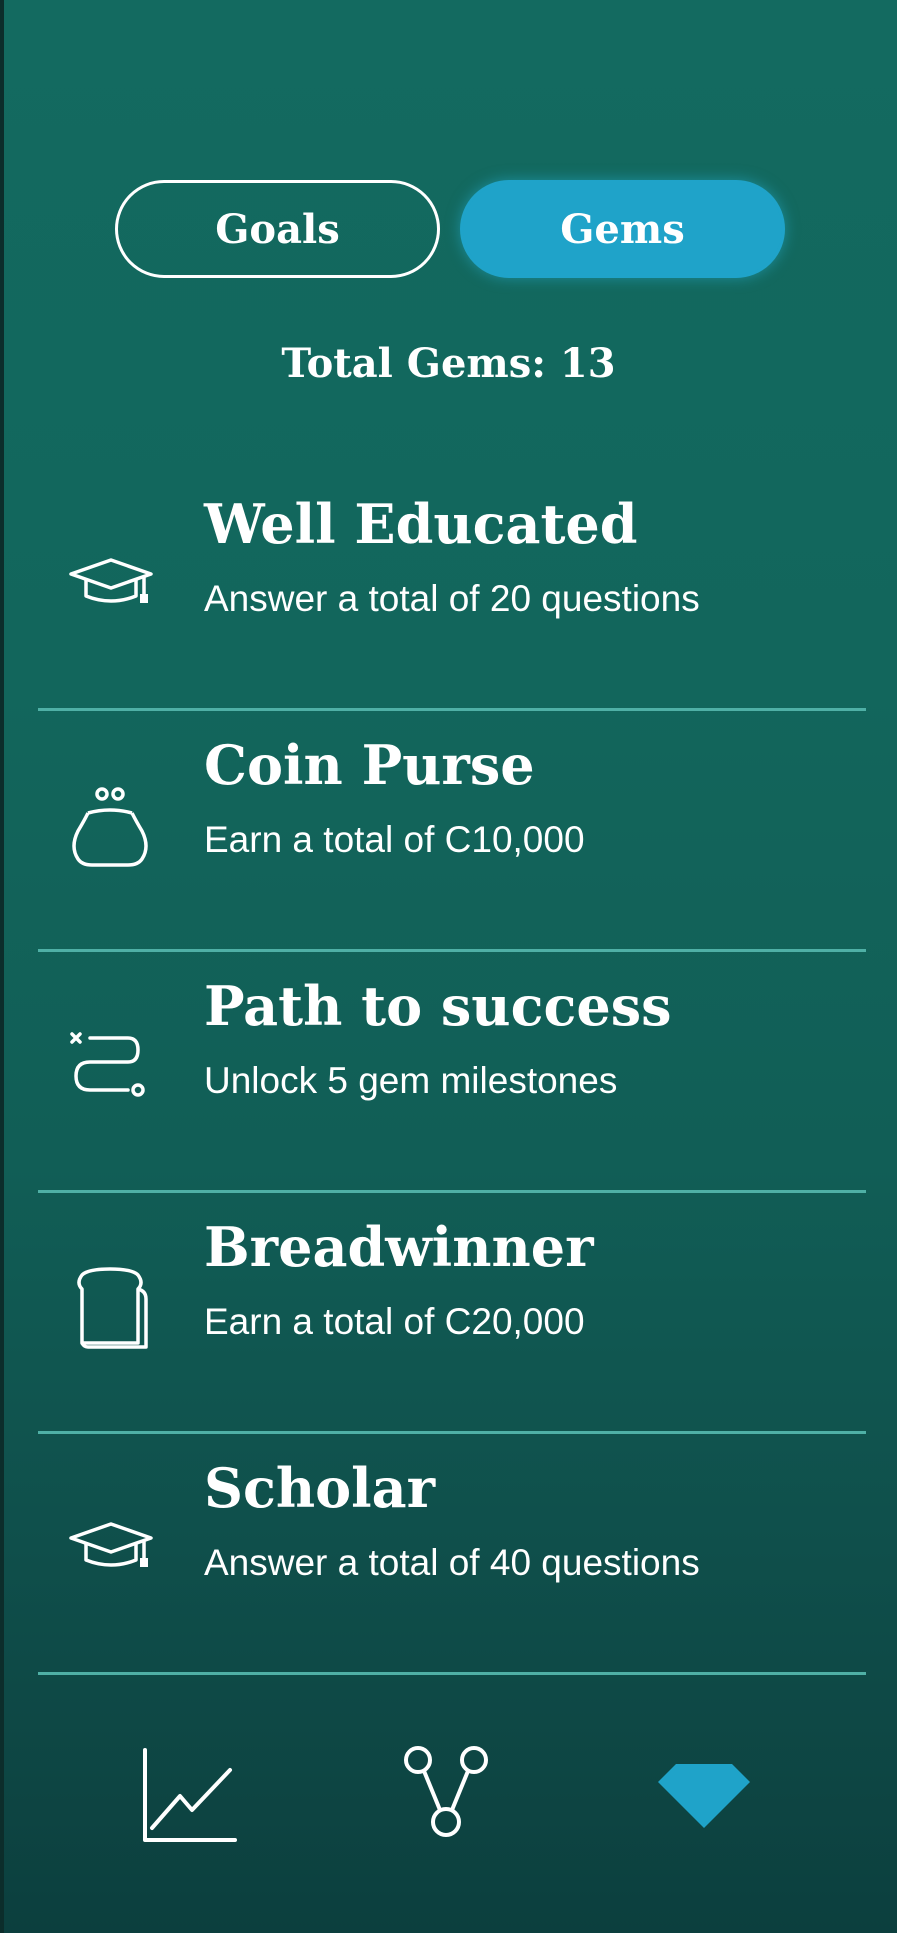 The image size is (897, 1933). What do you see at coordinates (320, 1488) in the screenshot?
I see `gem-title: Scholar` at bounding box center [320, 1488].